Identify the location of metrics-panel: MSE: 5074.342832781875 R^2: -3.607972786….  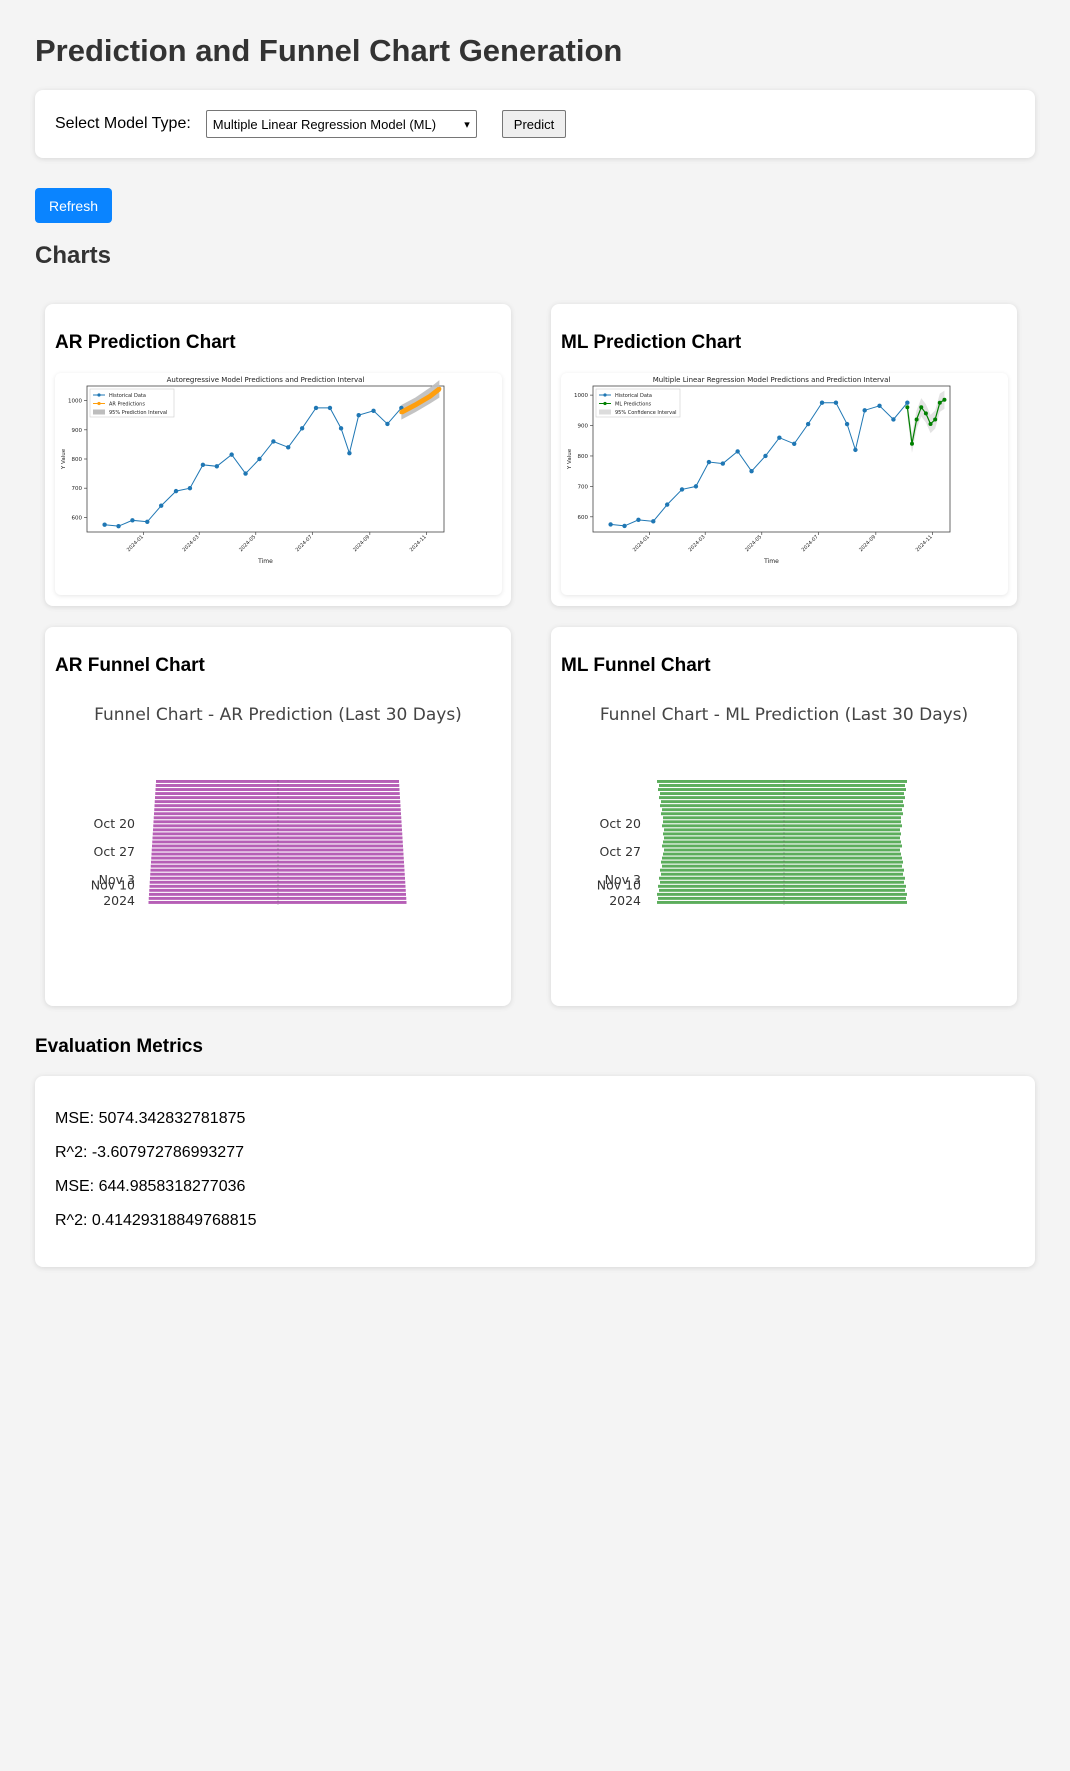
(535, 1171).